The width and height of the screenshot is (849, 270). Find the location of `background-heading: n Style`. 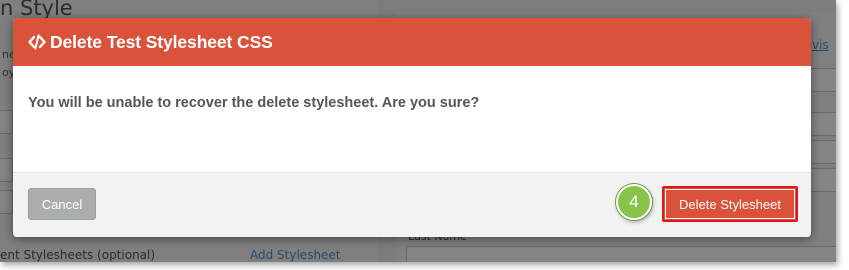

background-heading: n Style is located at coordinates (36, 10).